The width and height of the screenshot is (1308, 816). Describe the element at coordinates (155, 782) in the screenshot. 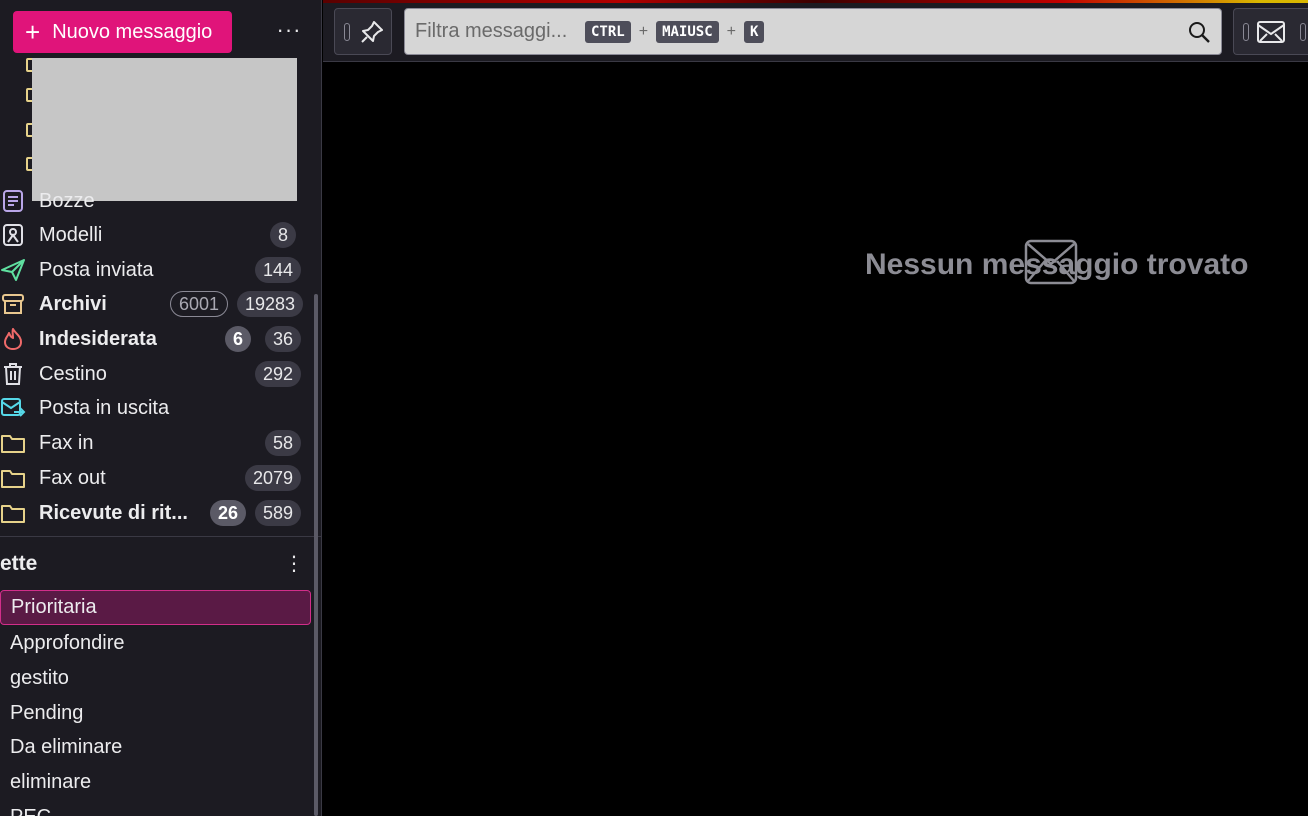

I see `tag-item-eliminare: eliminare` at that location.